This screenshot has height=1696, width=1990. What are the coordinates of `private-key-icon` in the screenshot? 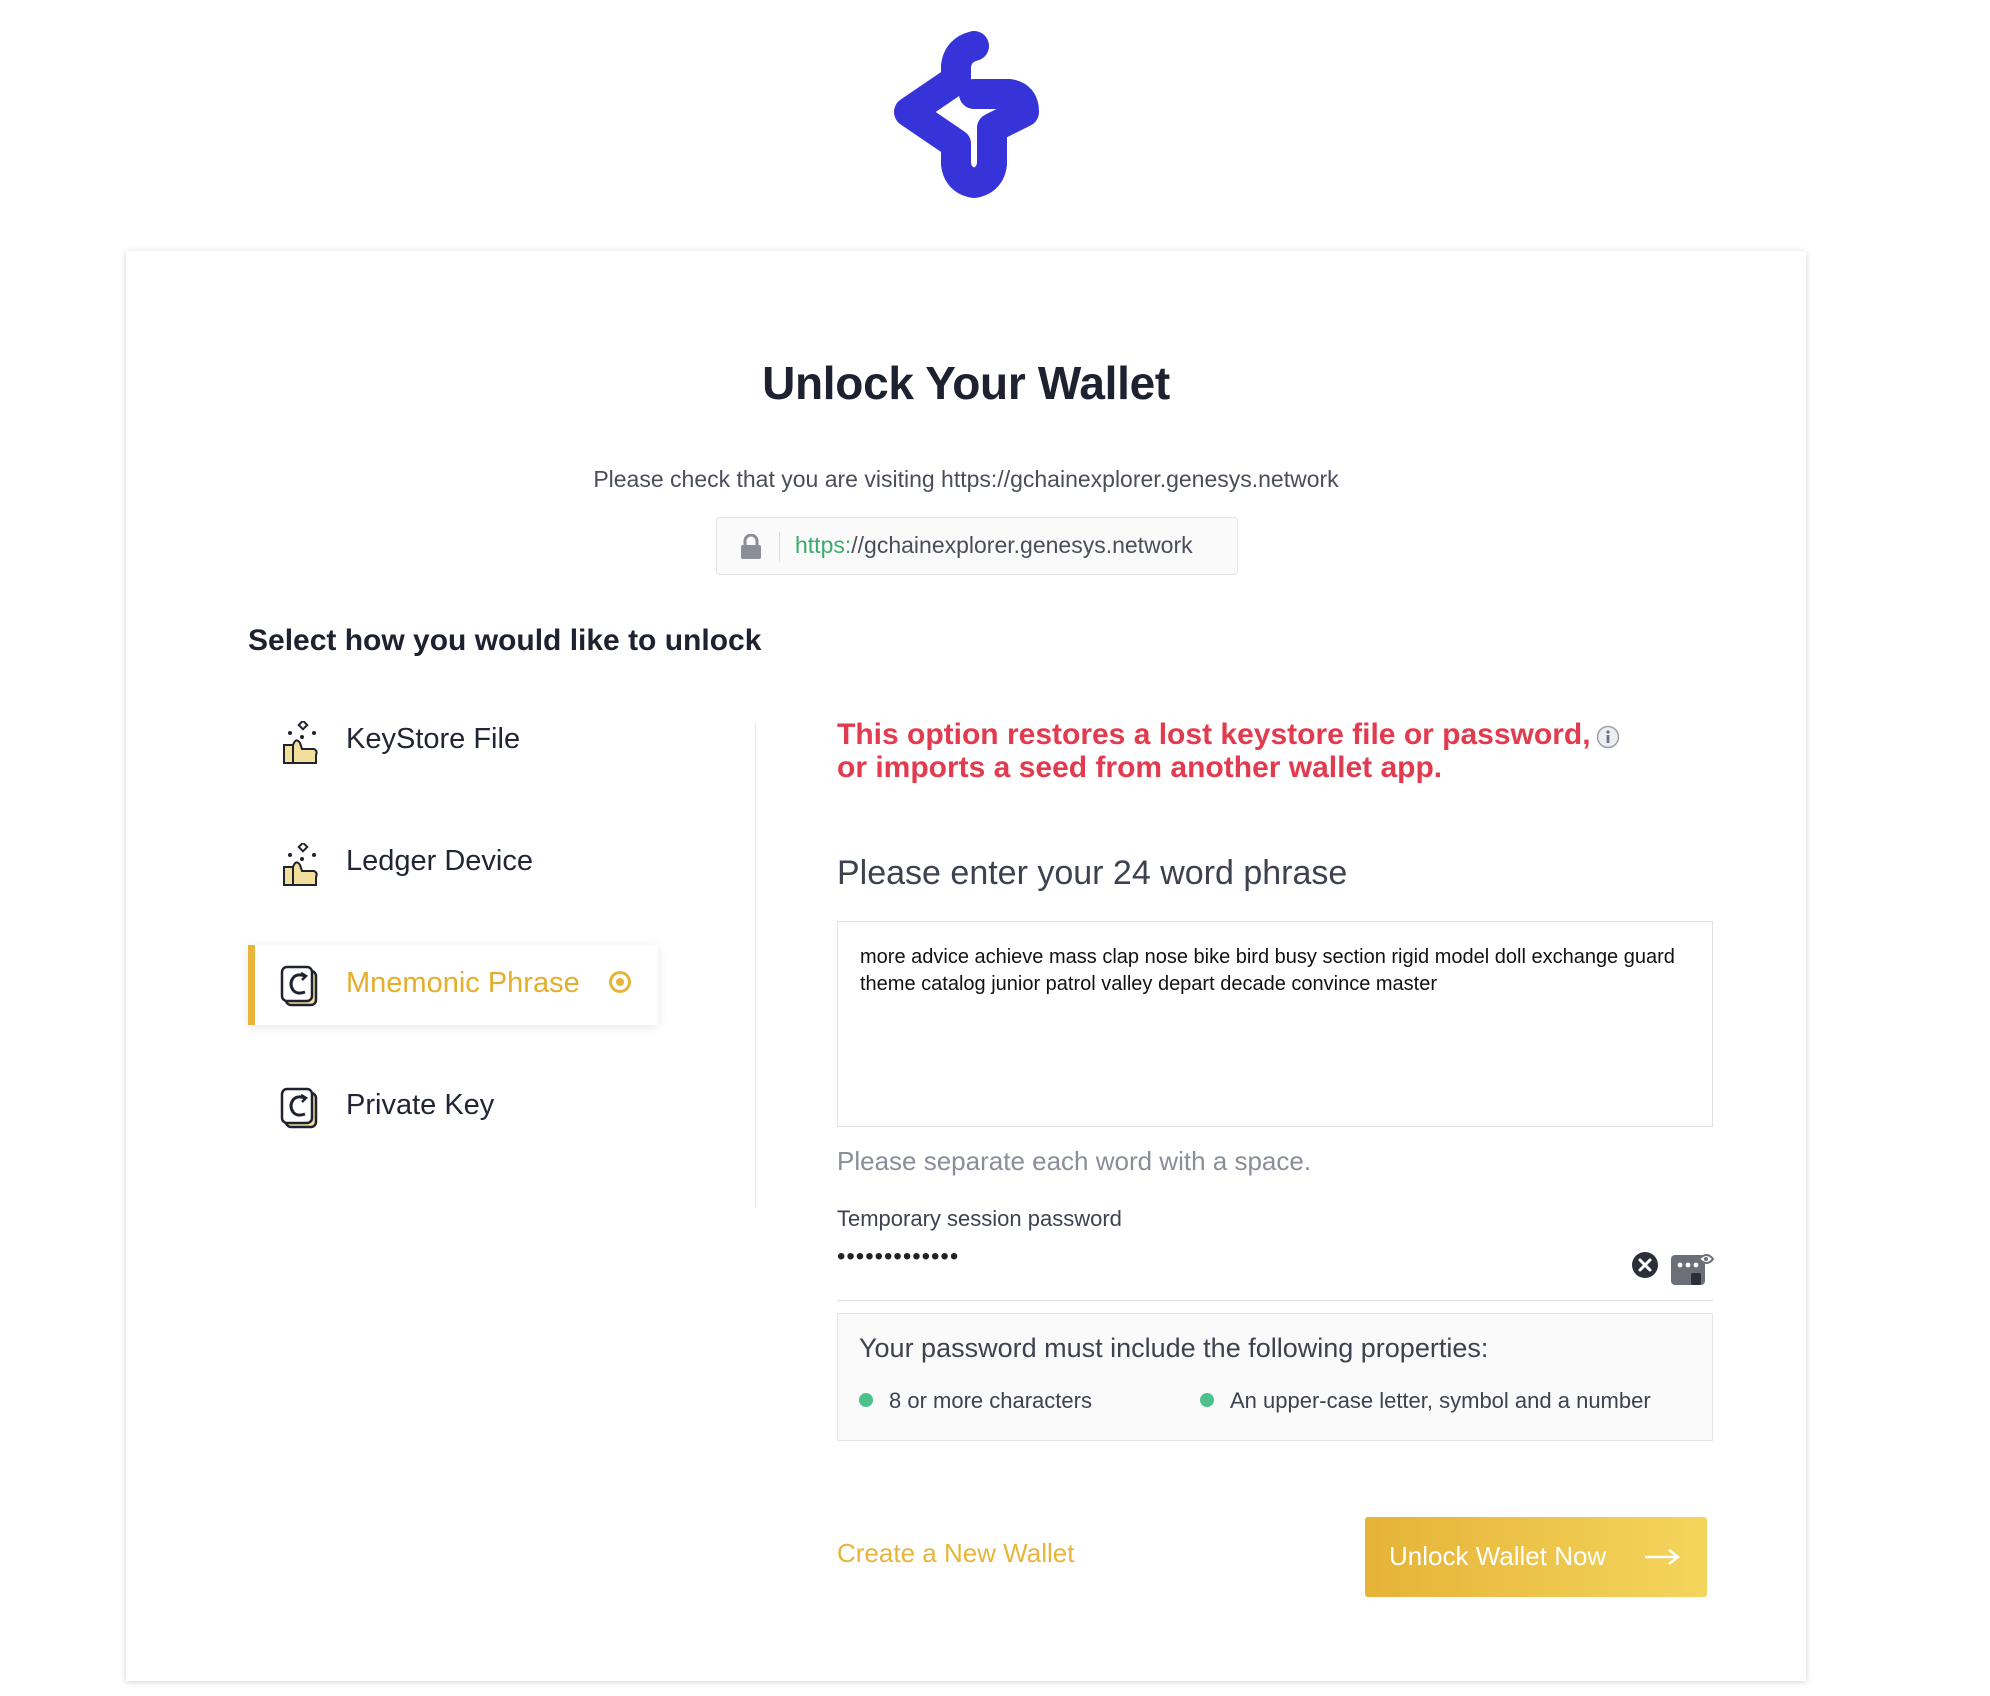 It's located at (299, 1108).